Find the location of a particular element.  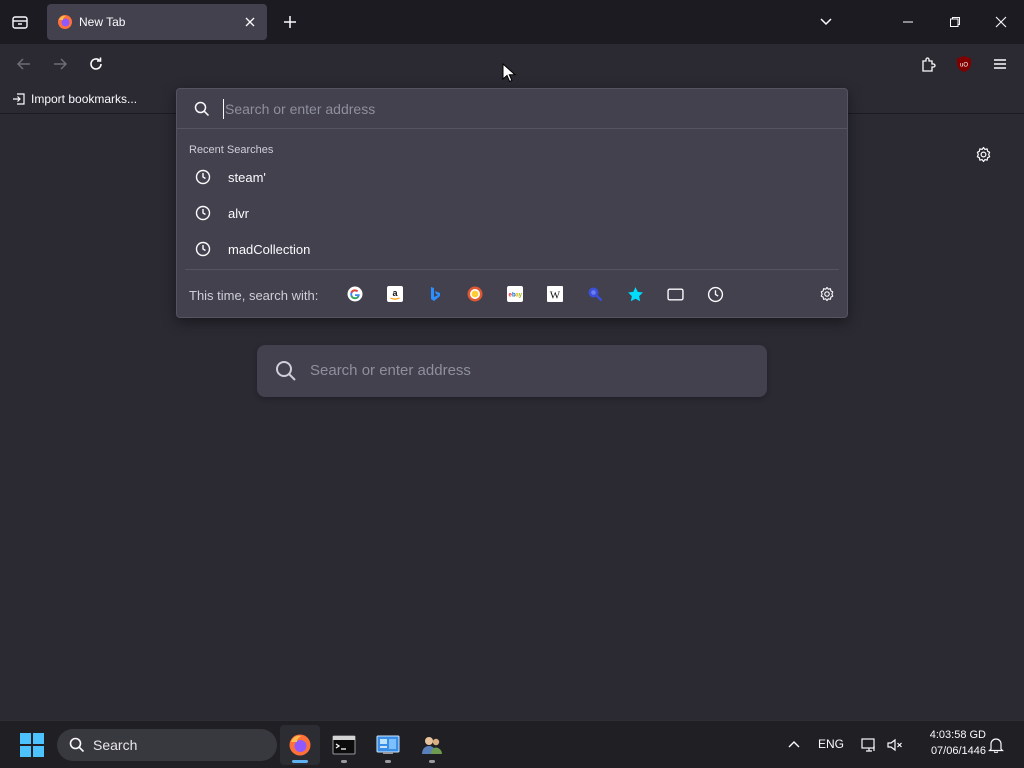

clock-date: 07/06/1446 is located at coordinates (958, 751).